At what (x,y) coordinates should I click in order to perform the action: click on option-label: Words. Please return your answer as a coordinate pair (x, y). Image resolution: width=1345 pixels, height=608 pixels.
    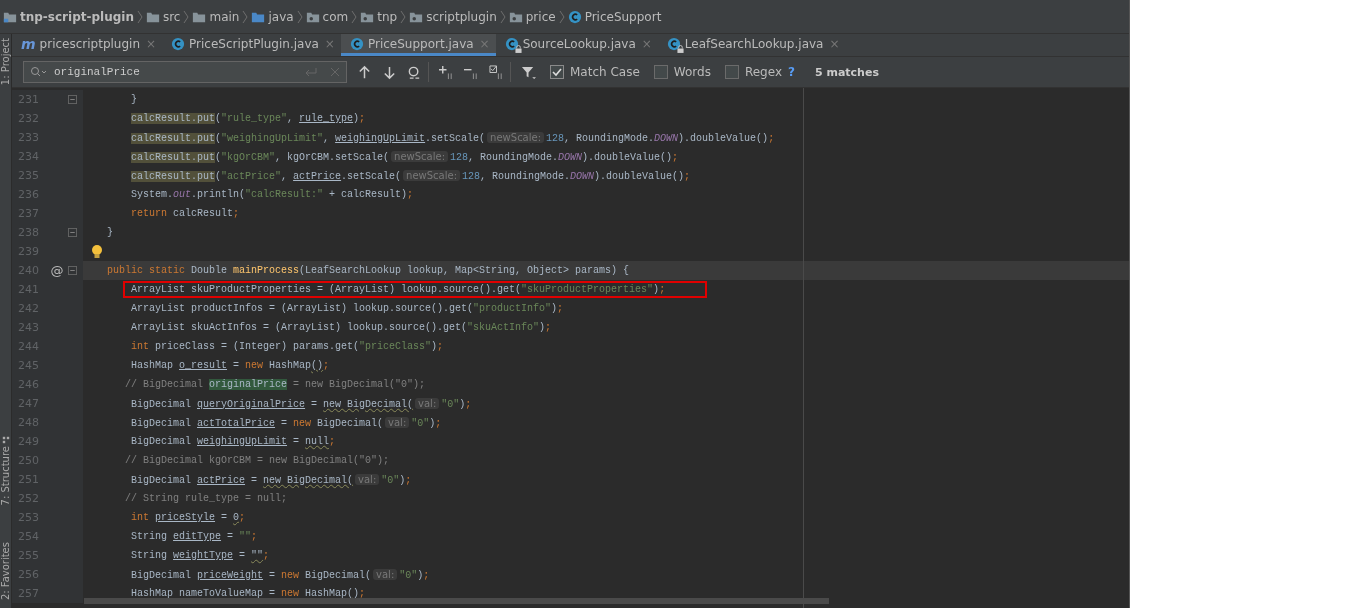
    Looking at the image, I should click on (692, 72).